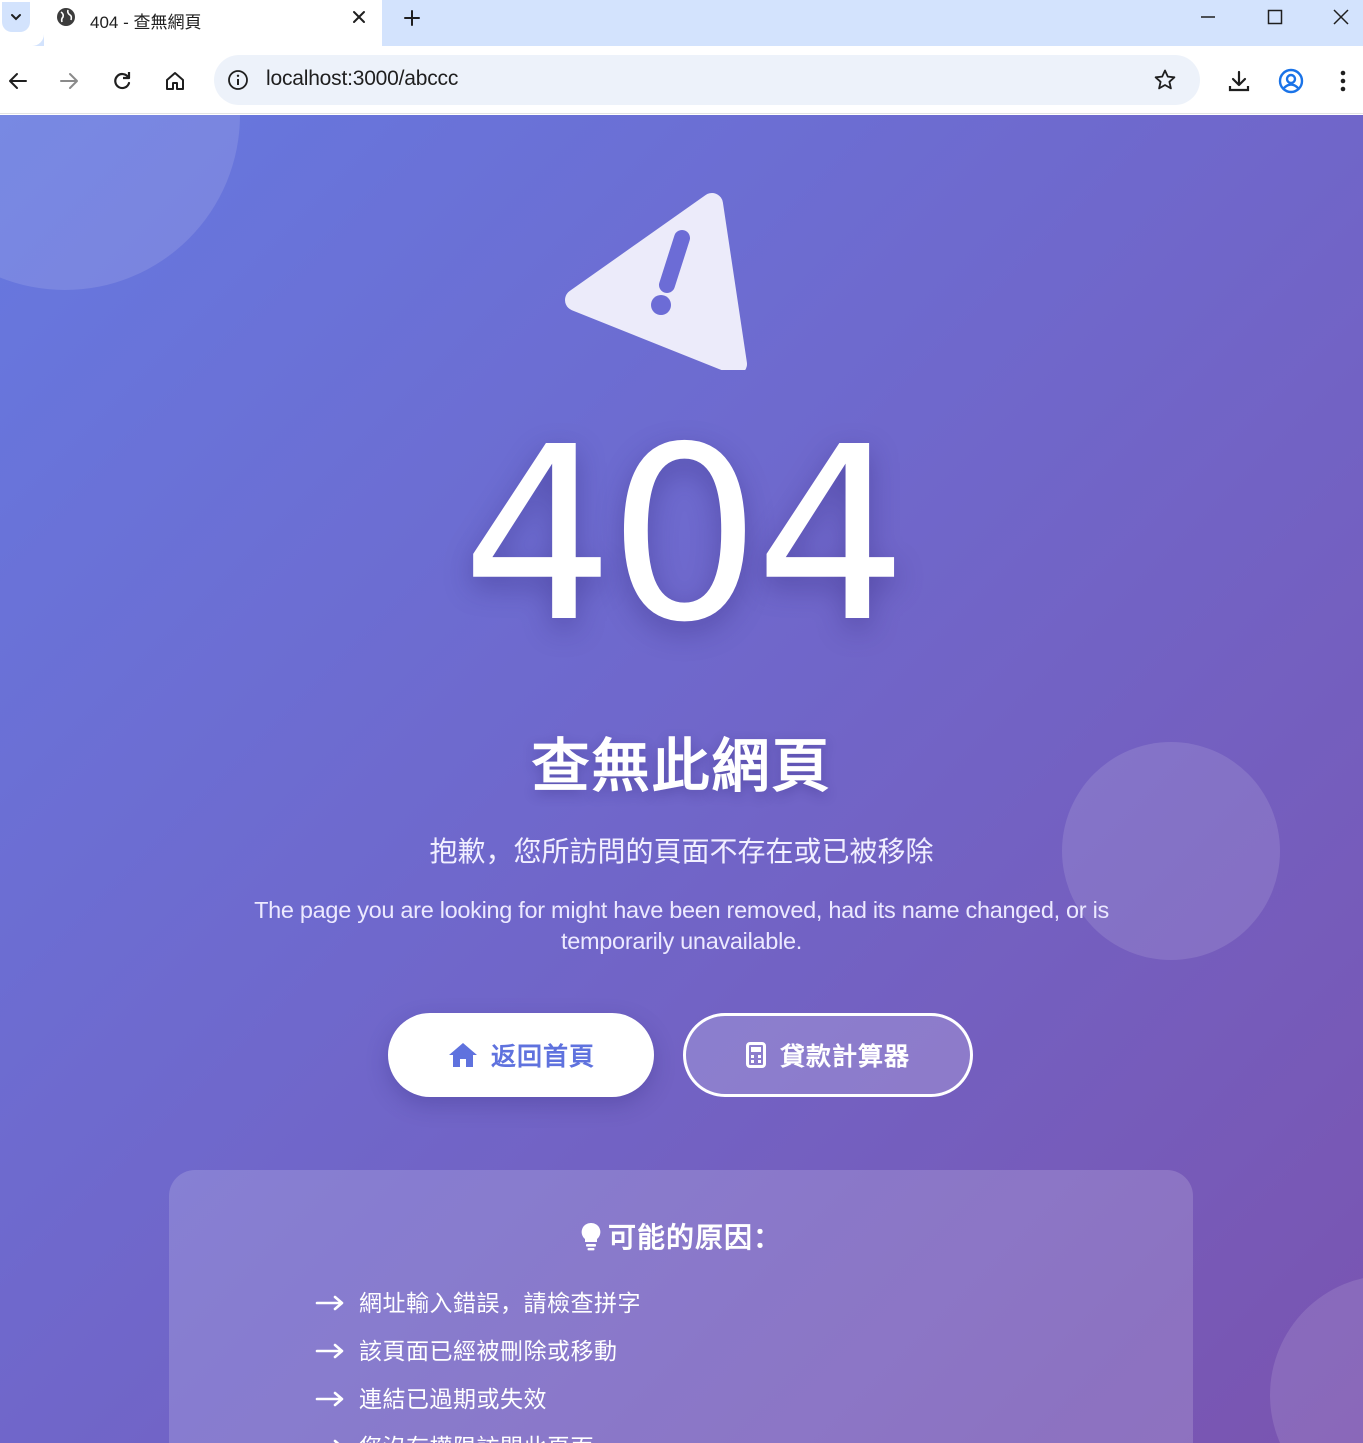 This screenshot has width=1363, height=1443. I want to click on loan-calculator-label: 貸款計算器, so click(844, 1057).